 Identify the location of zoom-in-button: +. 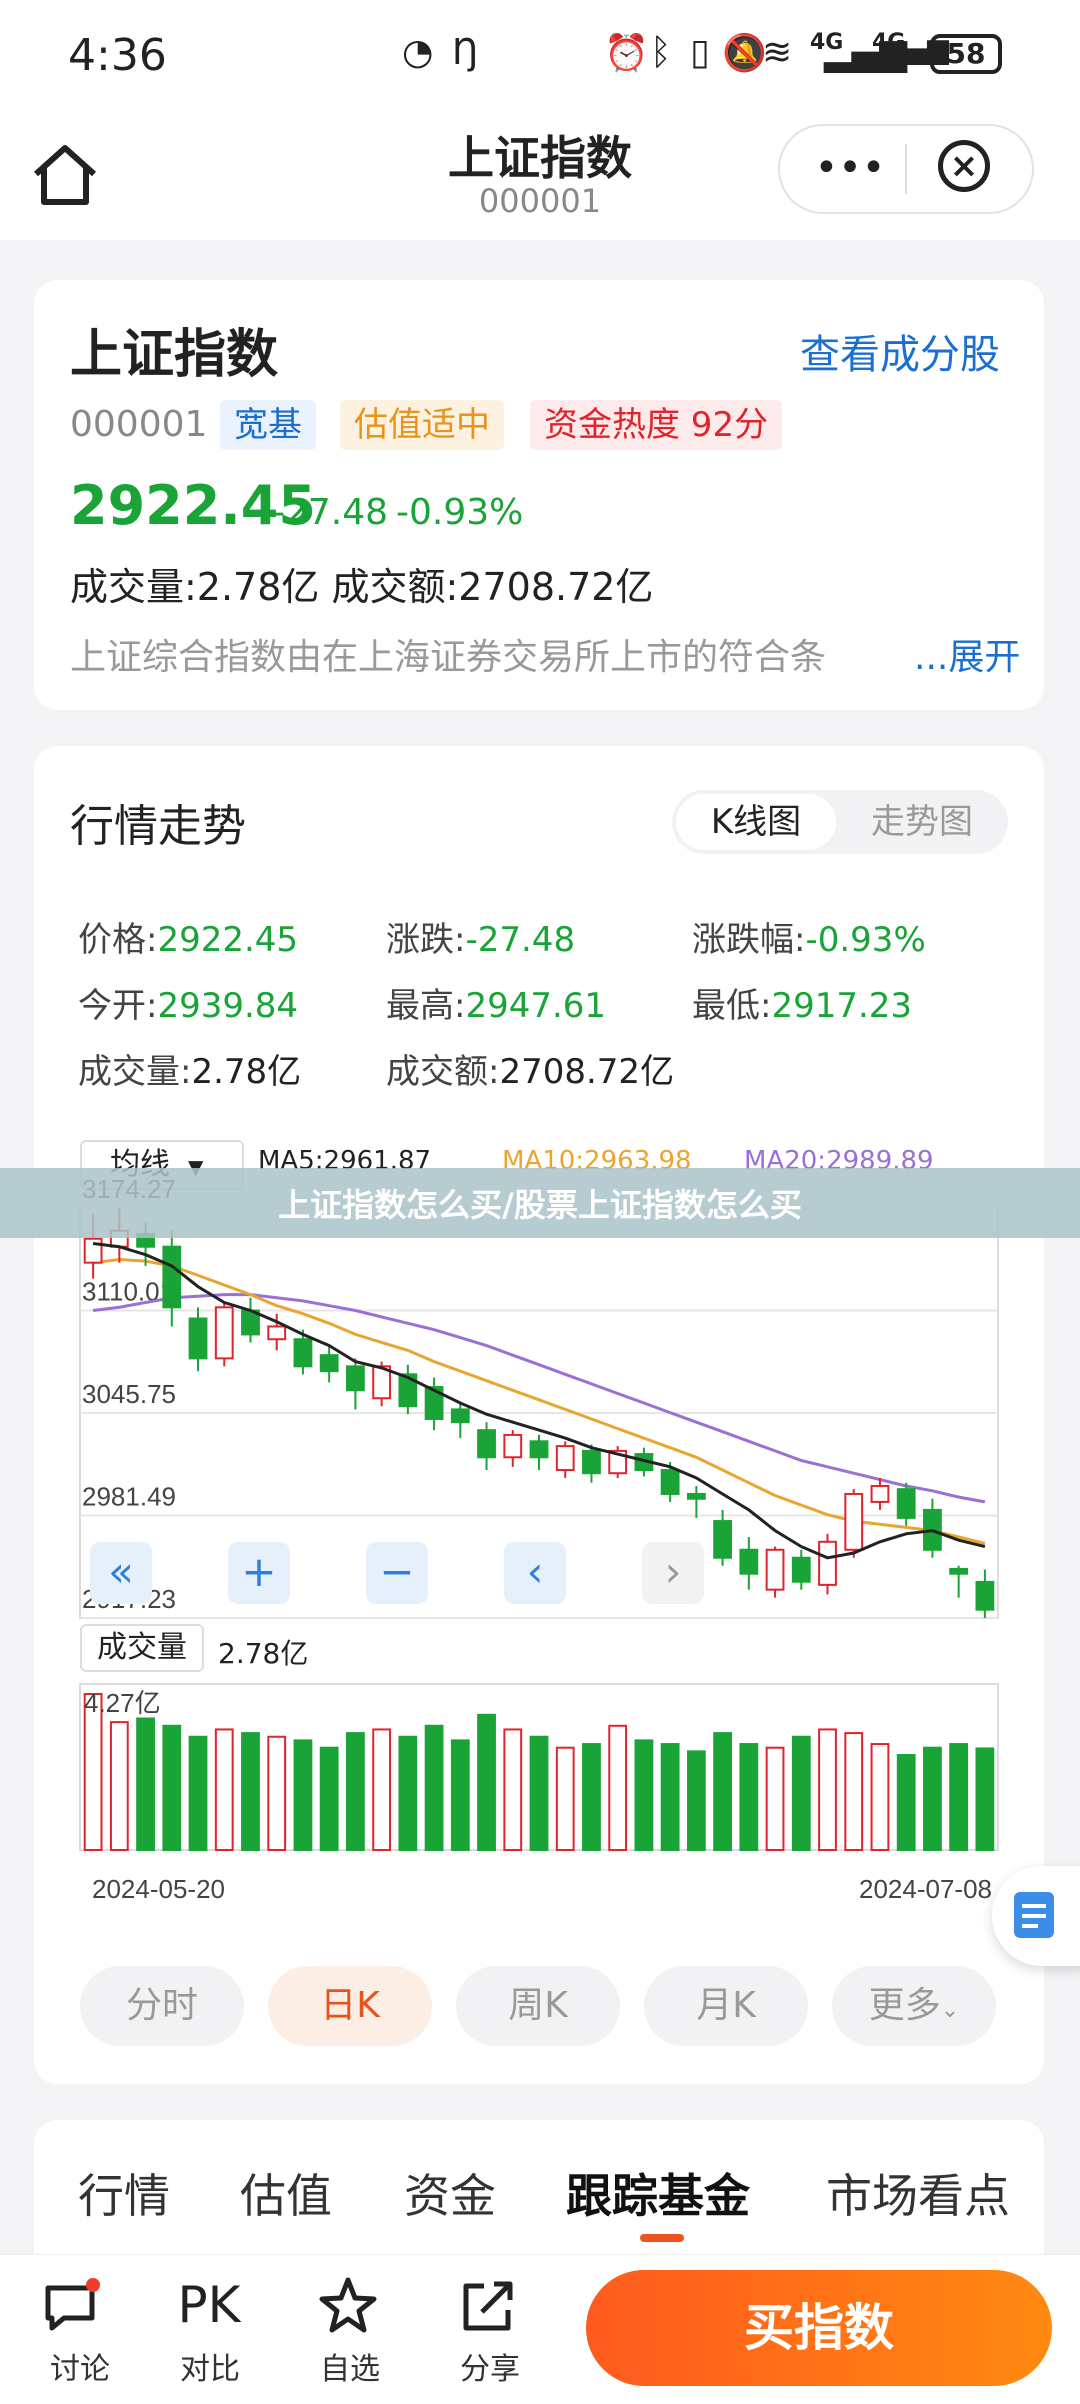
(259, 1573).